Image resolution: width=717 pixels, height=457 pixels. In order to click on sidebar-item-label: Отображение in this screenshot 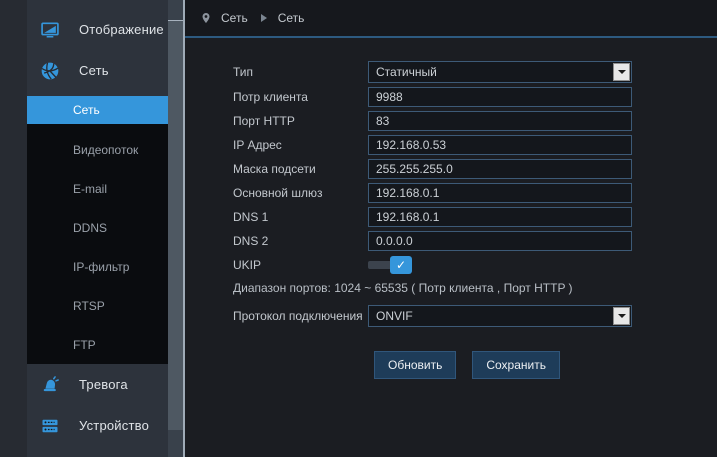, I will do `click(121, 29)`.